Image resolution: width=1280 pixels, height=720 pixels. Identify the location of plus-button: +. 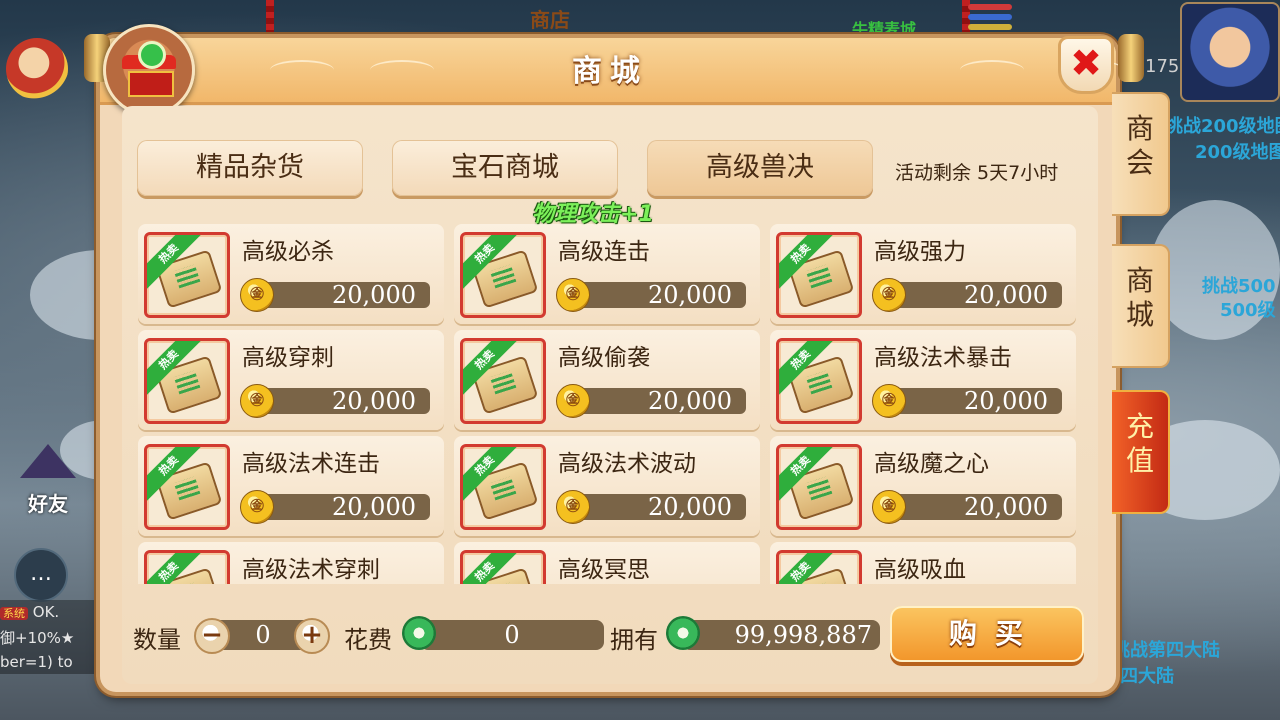
(312, 636).